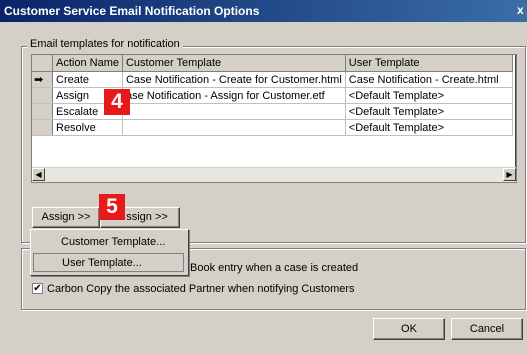  What do you see at coordinates (429, 63) in the screenshot?
I see `column-header-user-template: User Template` at bounding box center [429, 63].